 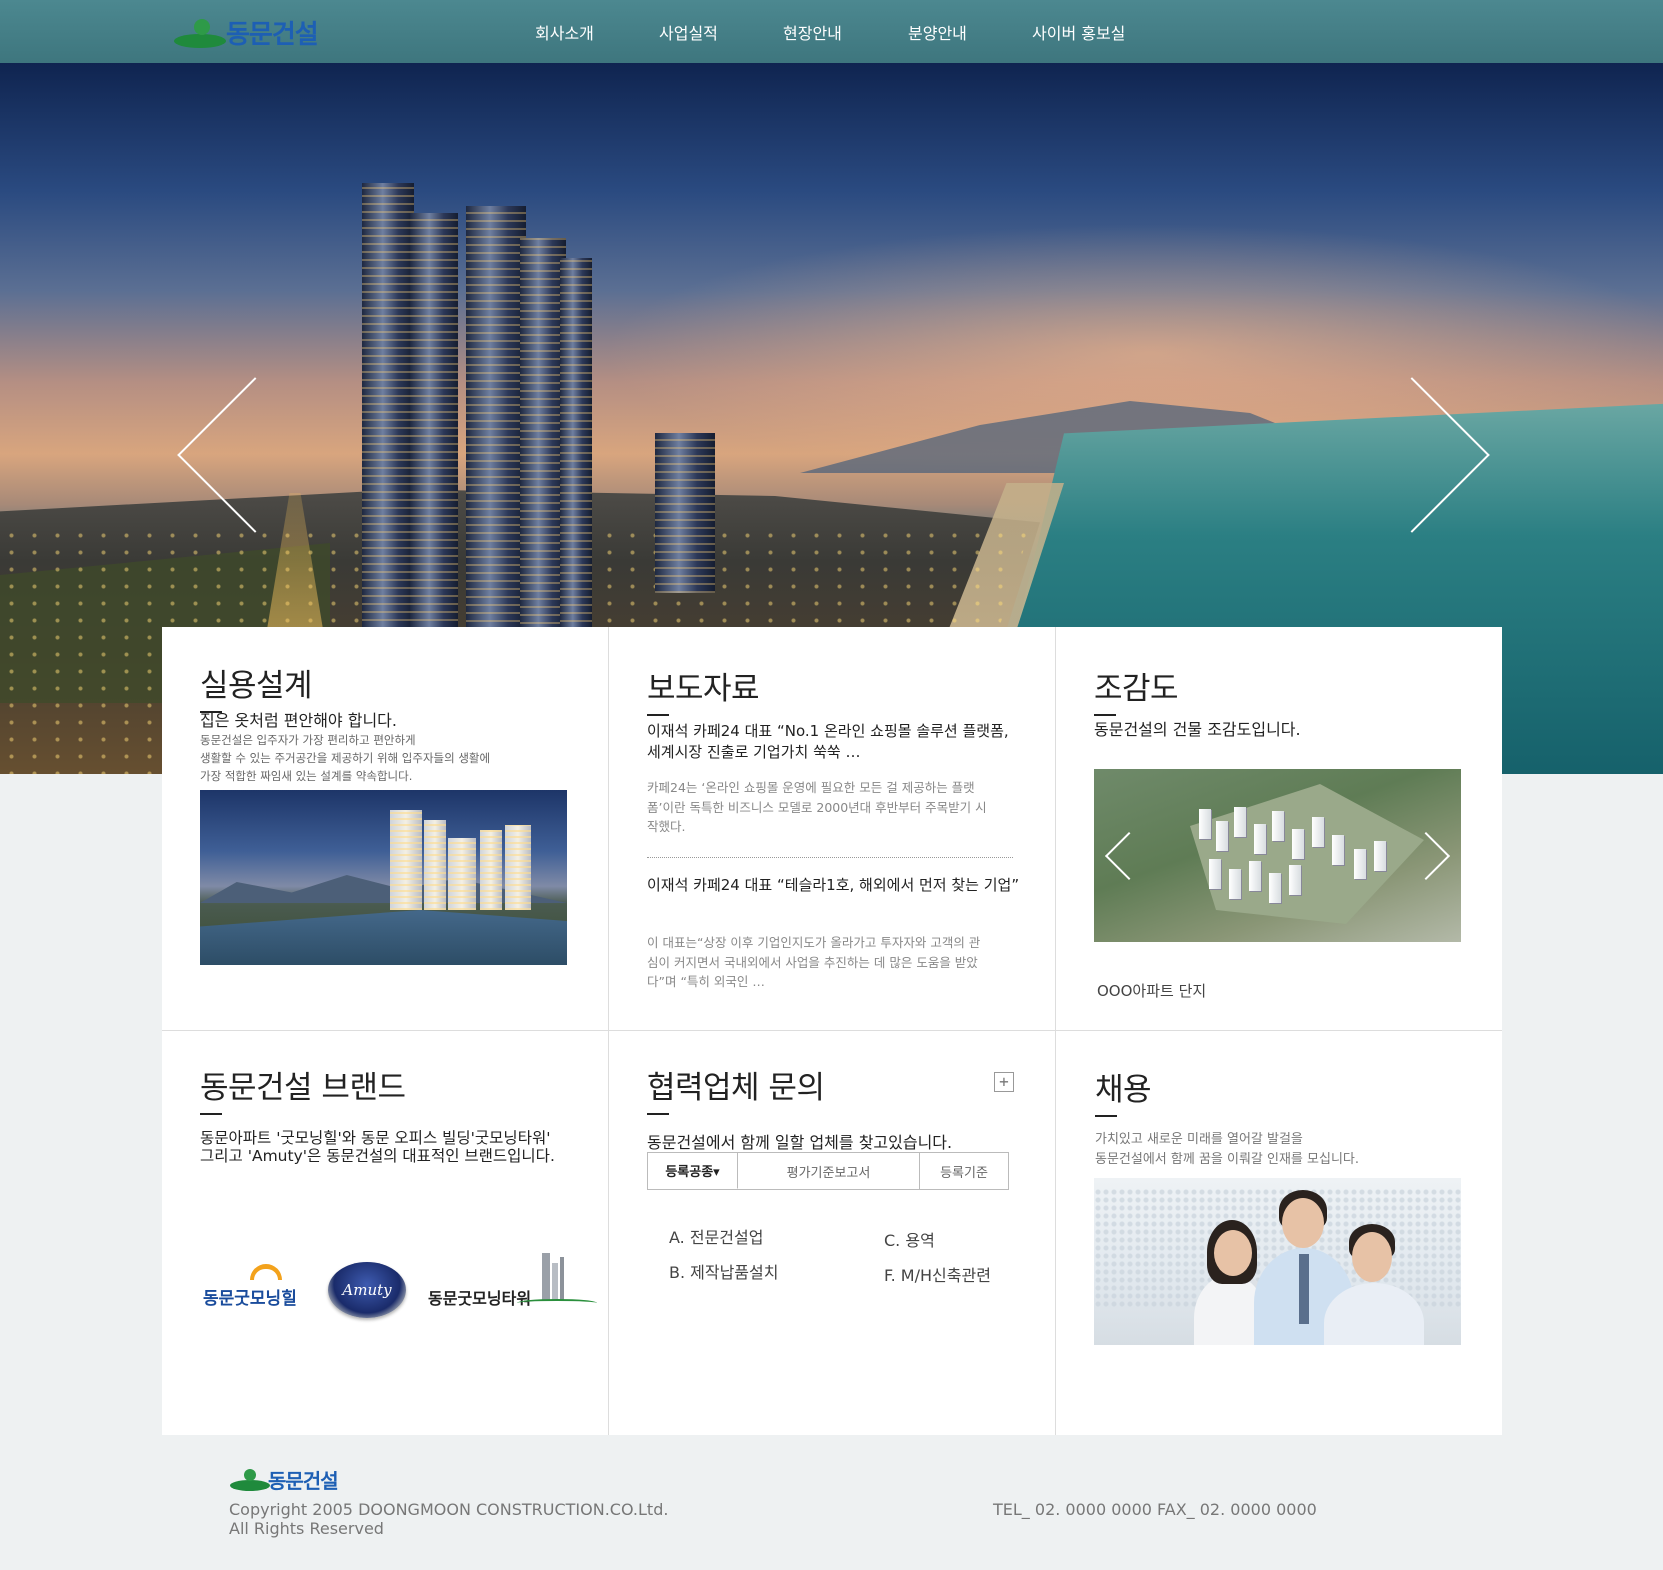 I want to click on panel-subtitle: 집은 옷처럼 편안해야 합니다., so click(x=298, y=720).